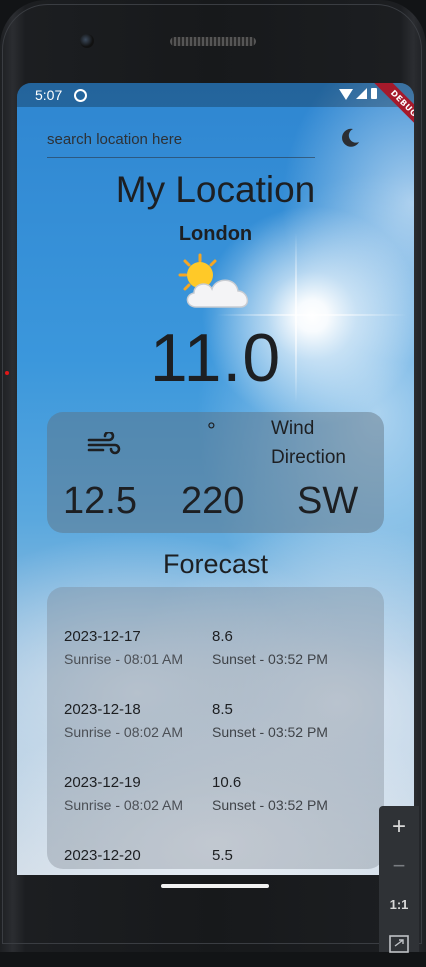 Image resolution: width=426 pixels, height=967 pixels. What do you see at coordinates (215, 472) in the screenshot?
I see `wind-card: ° Wind Direction 12.5 220 SW` at bounding box center [215, 472].